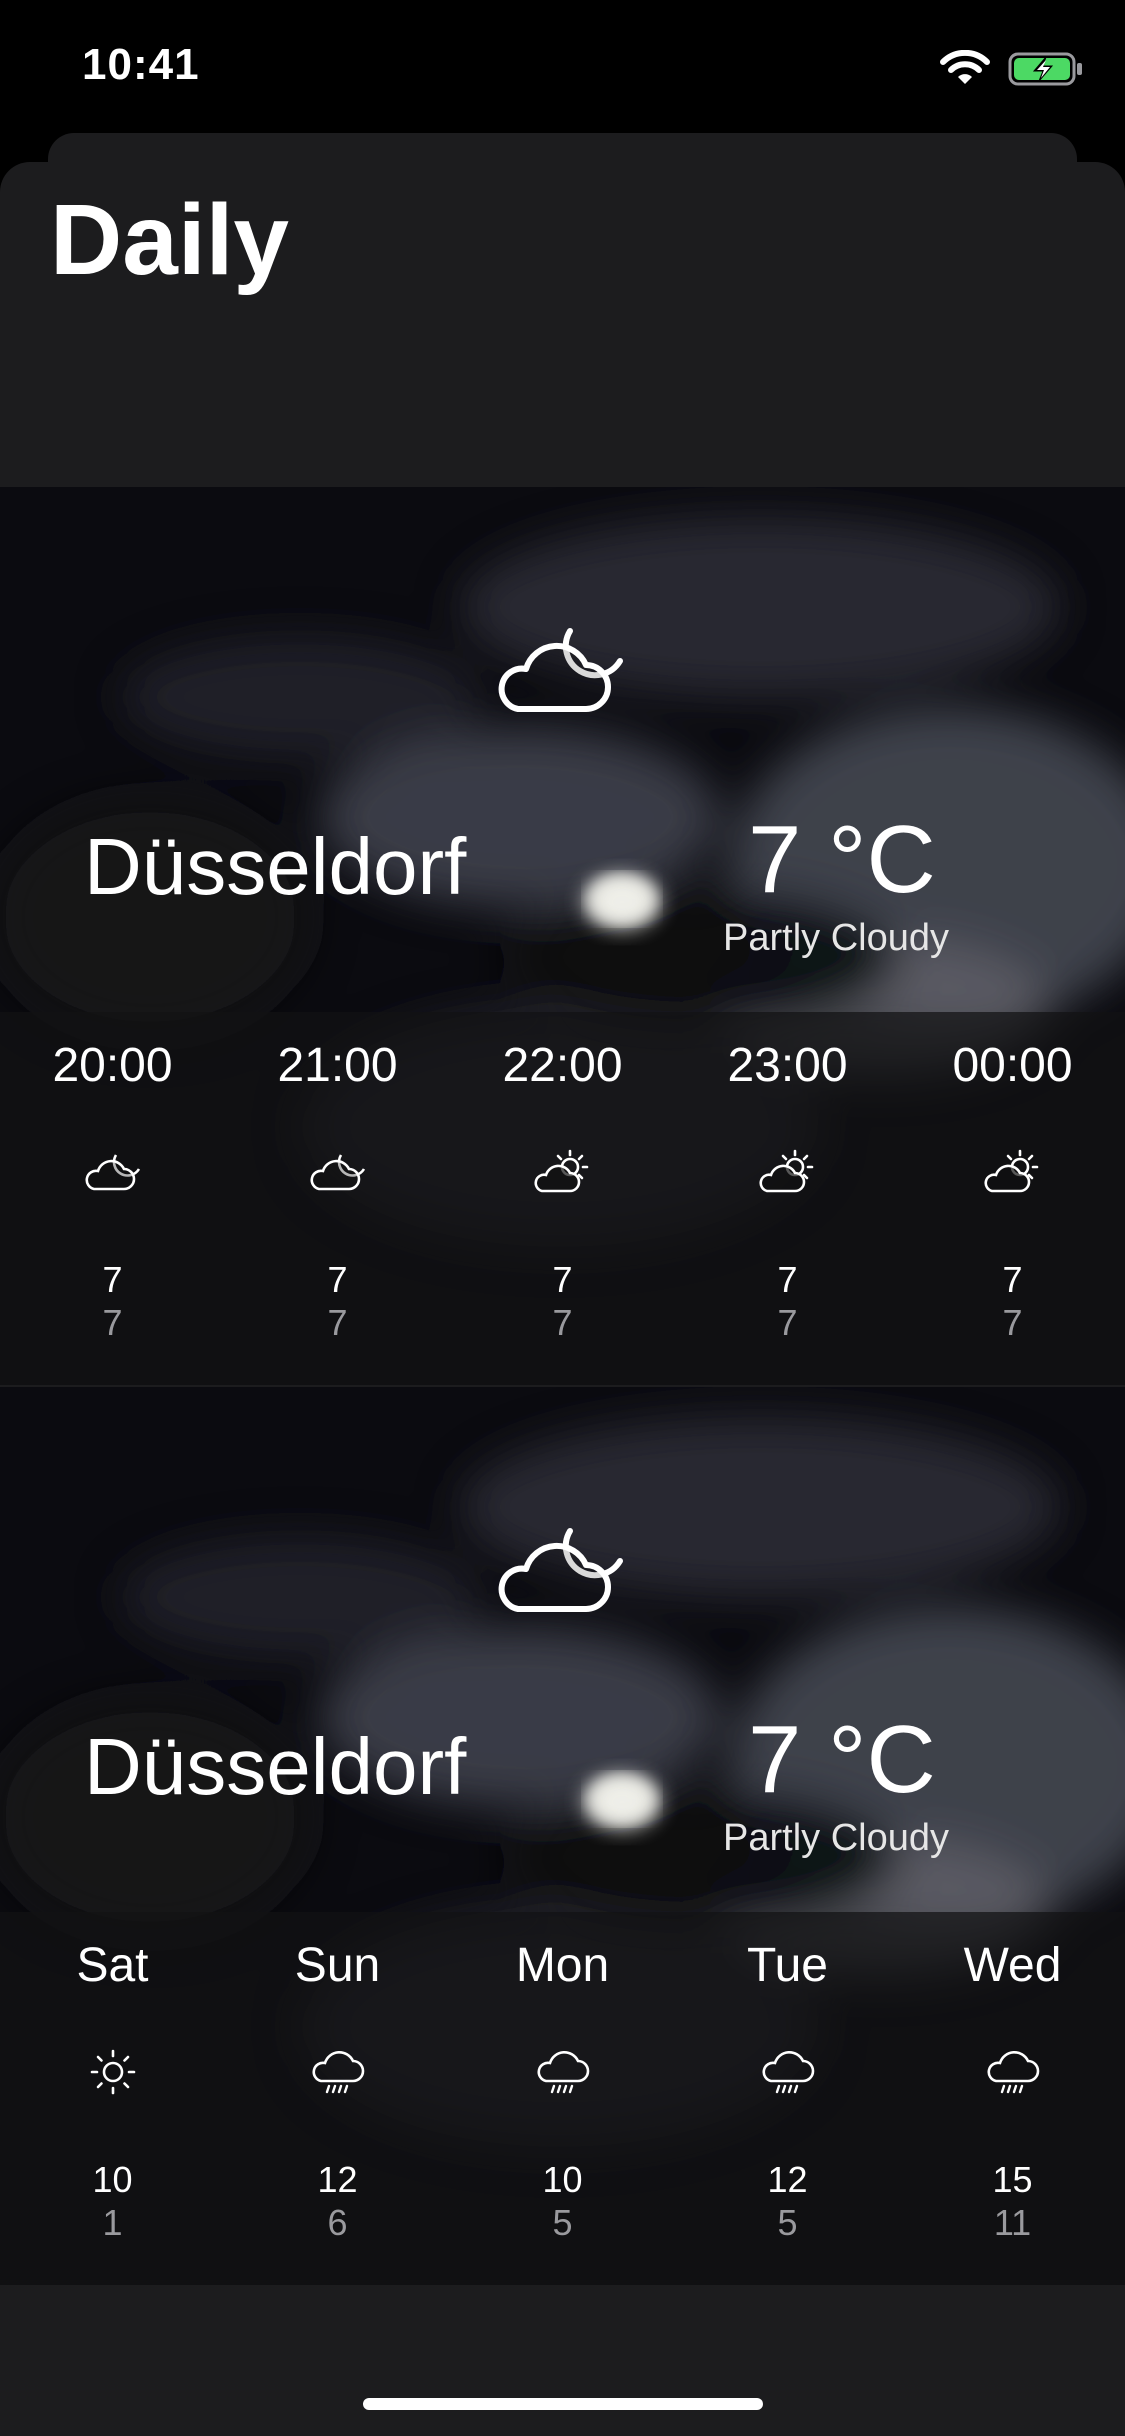 This screenshot has height=2436, width=1125. I want to click on hour-label: 20:00, so click(112, 1065).